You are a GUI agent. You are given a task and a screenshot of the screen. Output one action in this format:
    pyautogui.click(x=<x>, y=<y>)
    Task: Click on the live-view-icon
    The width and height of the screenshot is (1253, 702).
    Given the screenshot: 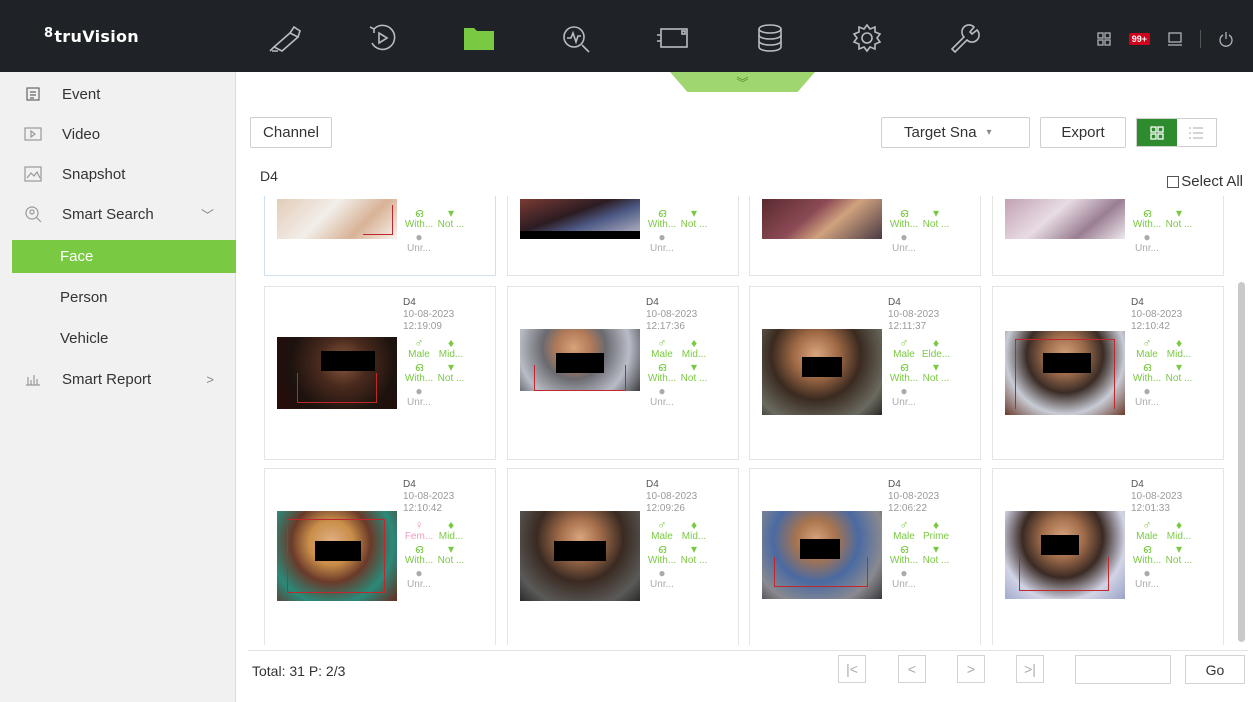 What is the action you would take?
    pyautogui.click(x=286, y=38)
    